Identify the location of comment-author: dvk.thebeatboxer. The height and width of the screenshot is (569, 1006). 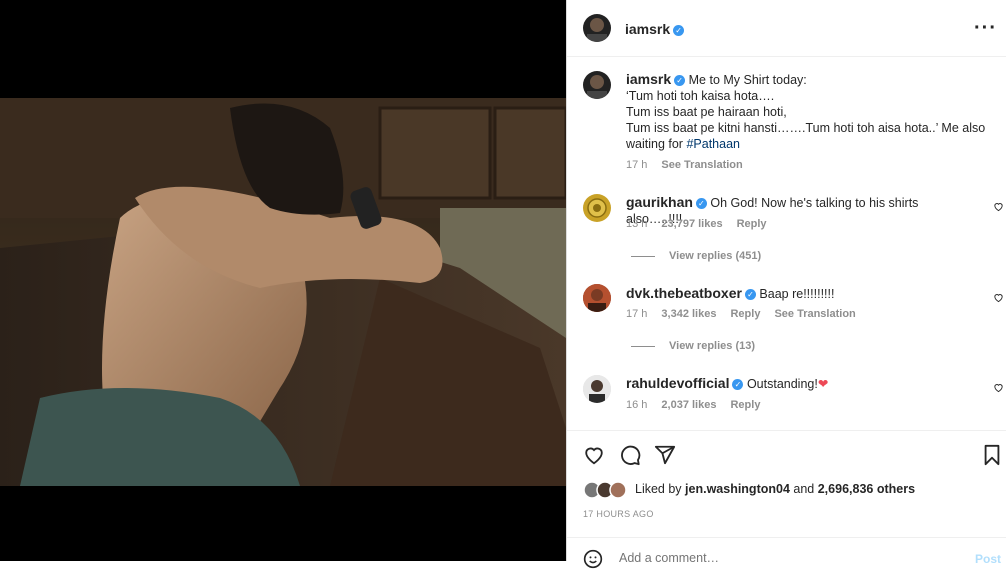
(684, 293).